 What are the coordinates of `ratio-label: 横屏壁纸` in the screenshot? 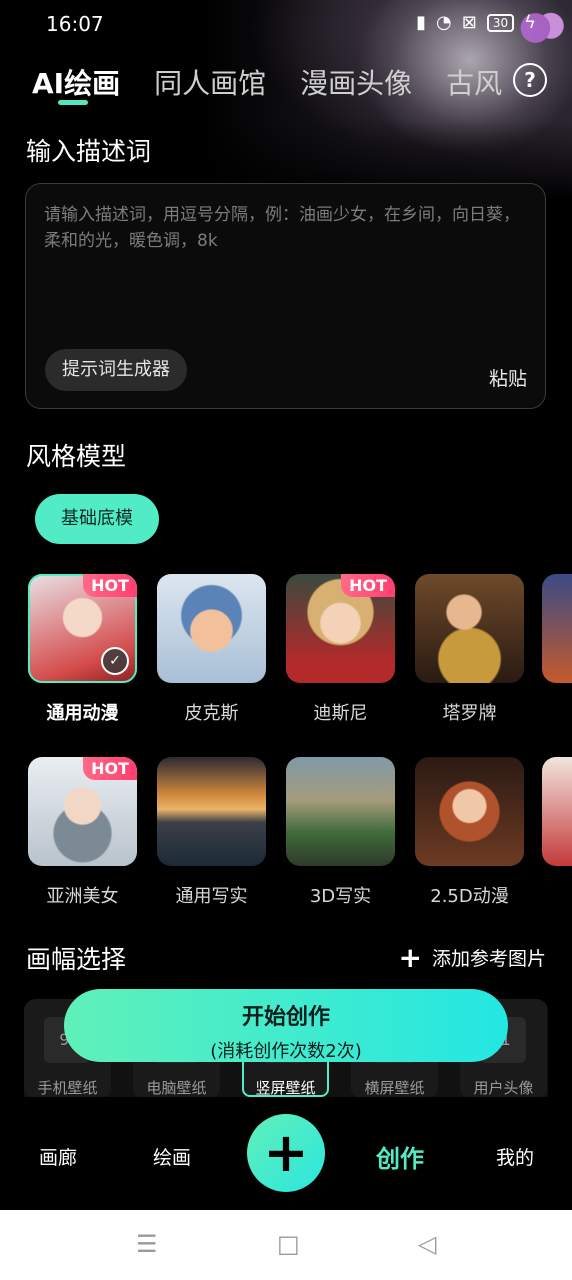 It's located at (394, 1088).